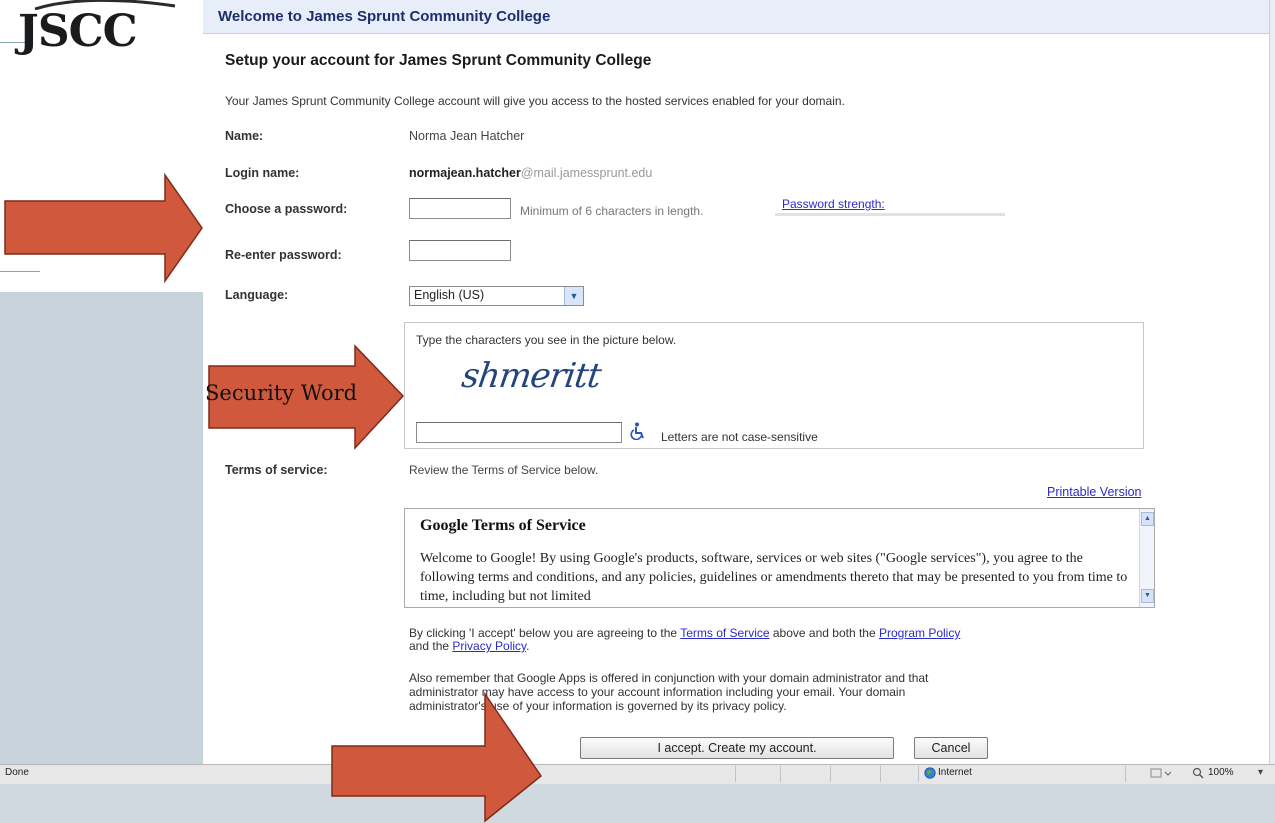 The image size is (1275, 823). What do you see at coordinates (1146, 558) in the screenshot?
I see `tos-scrollbar: ▲ ▼` at bounding box center [1146, 558].